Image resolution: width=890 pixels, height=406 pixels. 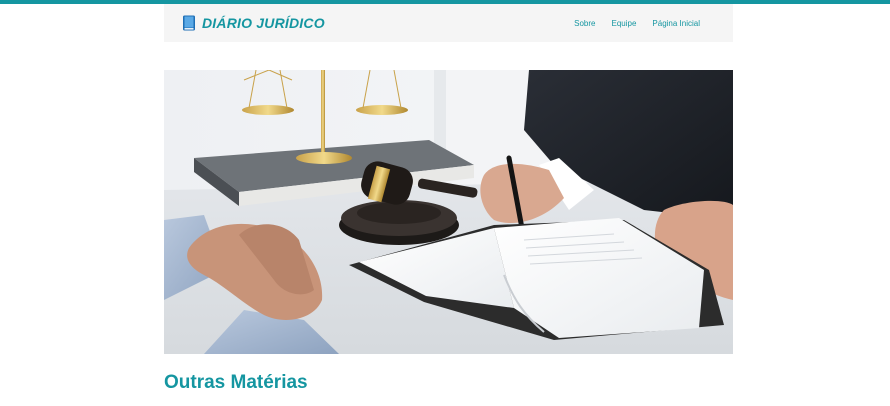 I want to click on book-icon, so click(x=189, y=23).